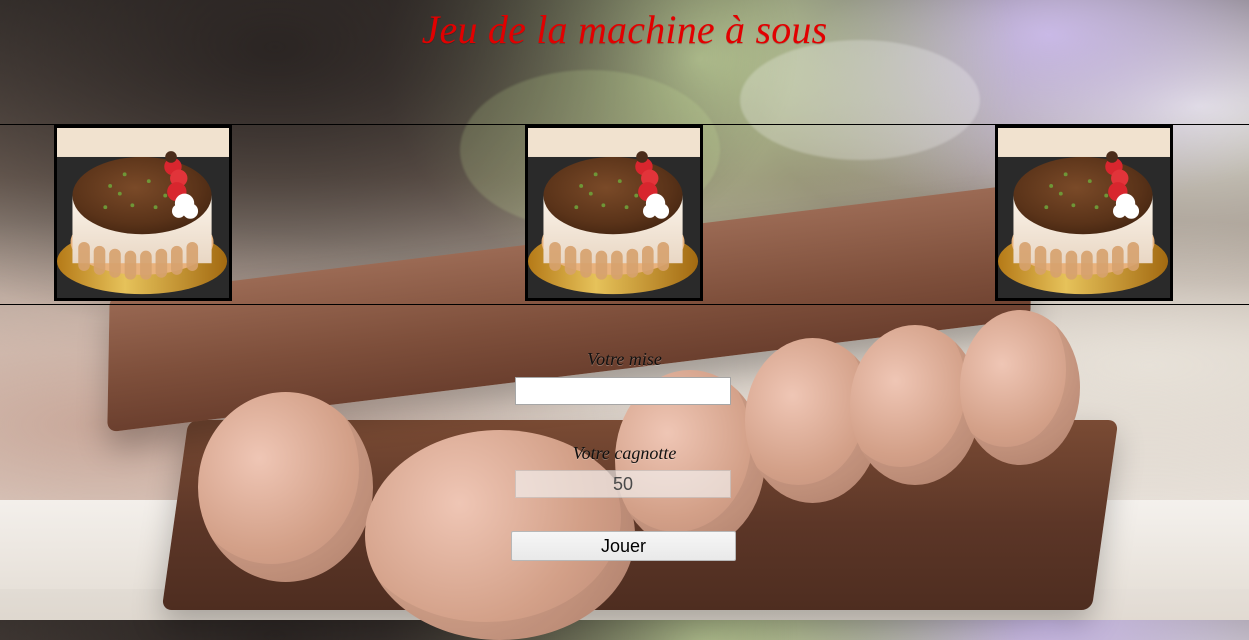  What do you see at coordinates (623, 546) in the screenshot?
I see `play-button: Jouer` at bounding box center [623, 546].